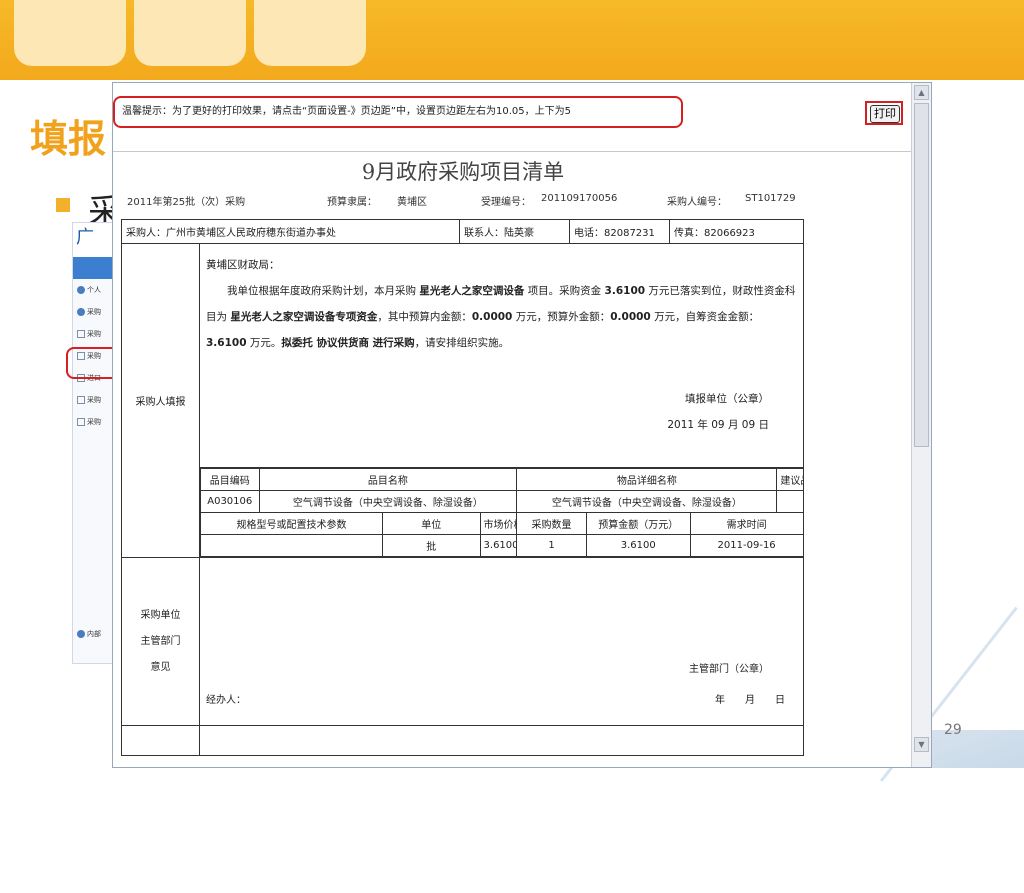 Image resolution: width=1024 pixels, height=893 pixels. Describe the element at coordinates (921, 744) in the screenshot. I see `chevron-down-icon: ▼` at that location.